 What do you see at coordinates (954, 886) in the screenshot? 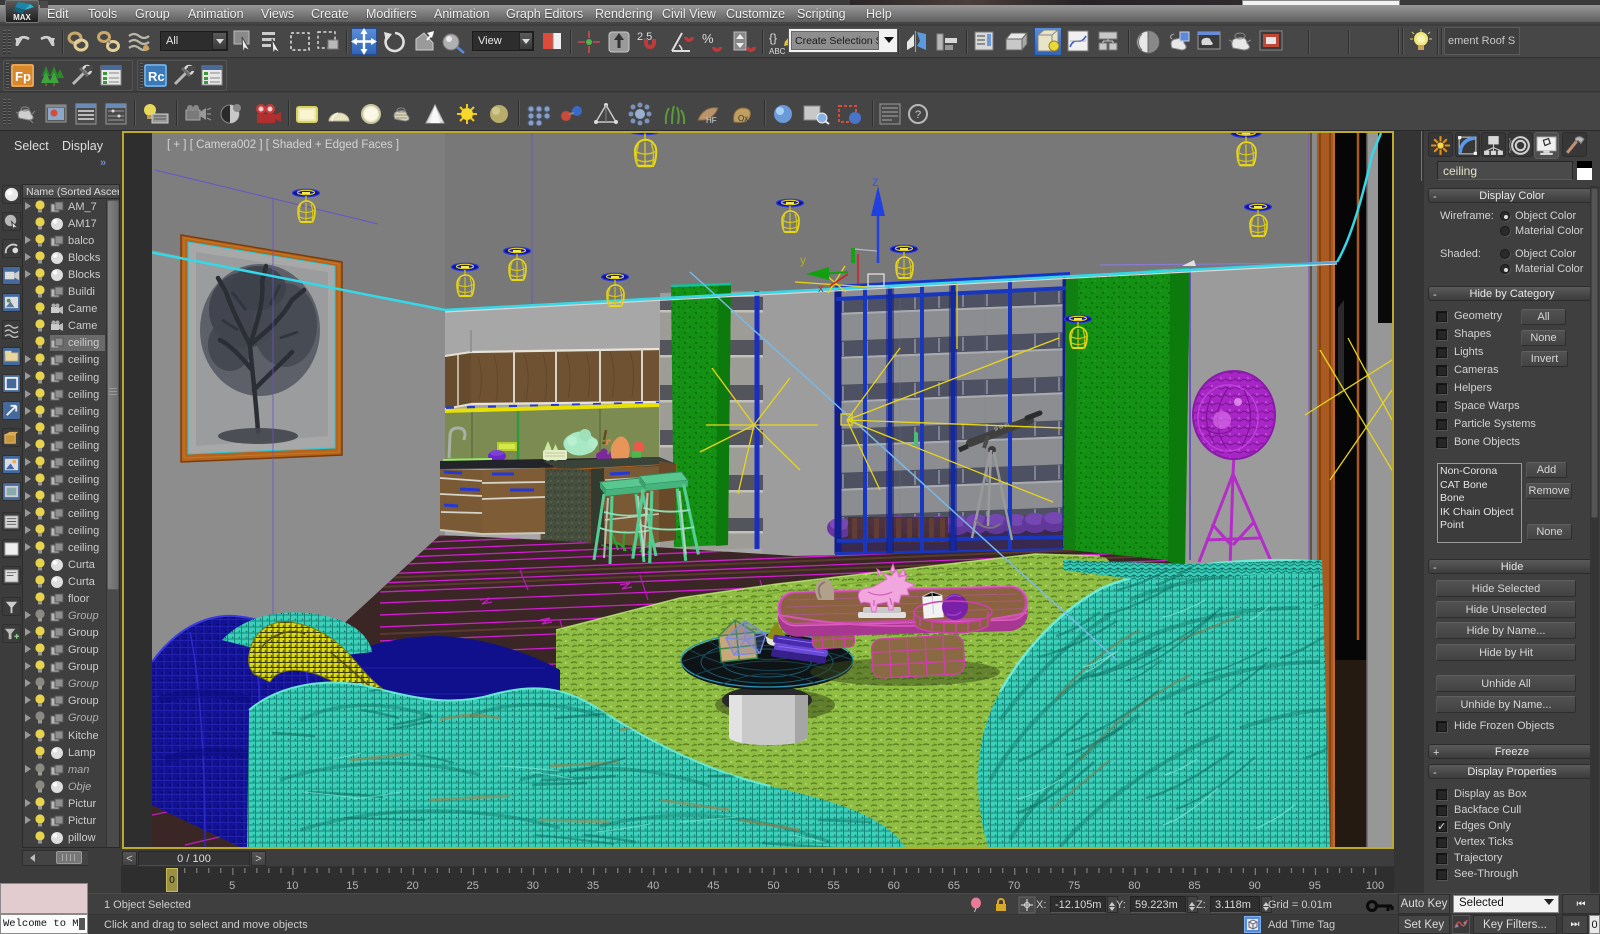
I see `svg-text: 65` at bounding box center [954, 886].